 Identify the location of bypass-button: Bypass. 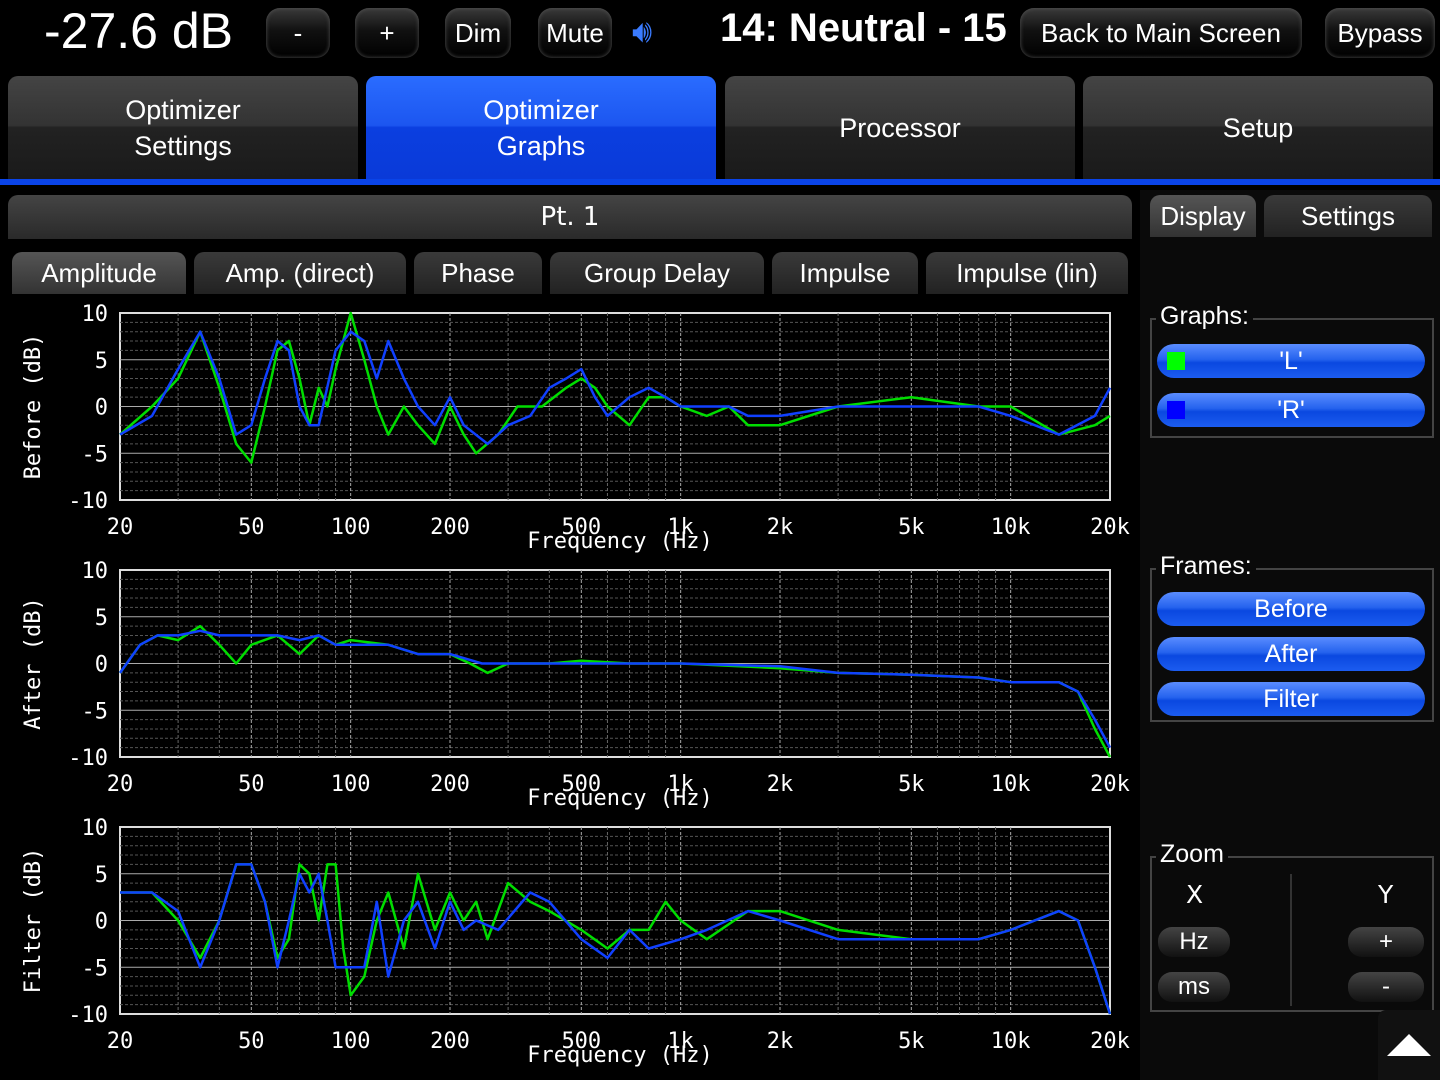
(1380, 33).